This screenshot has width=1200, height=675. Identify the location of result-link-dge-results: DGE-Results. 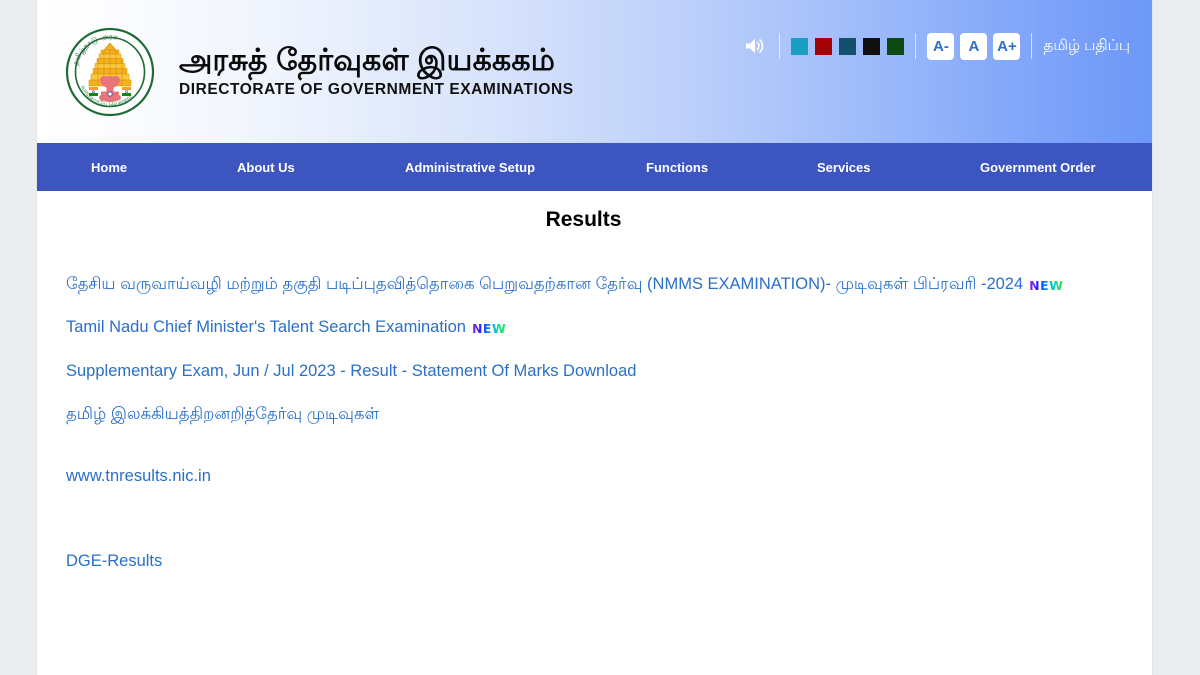
(114, 561).